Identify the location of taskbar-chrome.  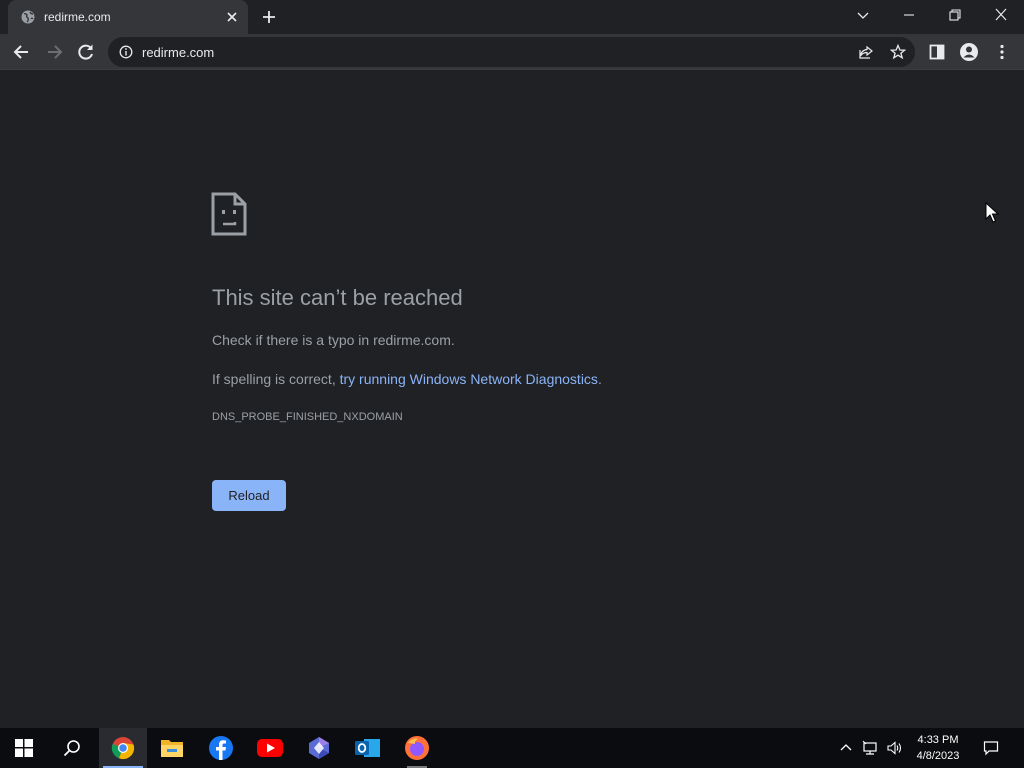
(123, 748).